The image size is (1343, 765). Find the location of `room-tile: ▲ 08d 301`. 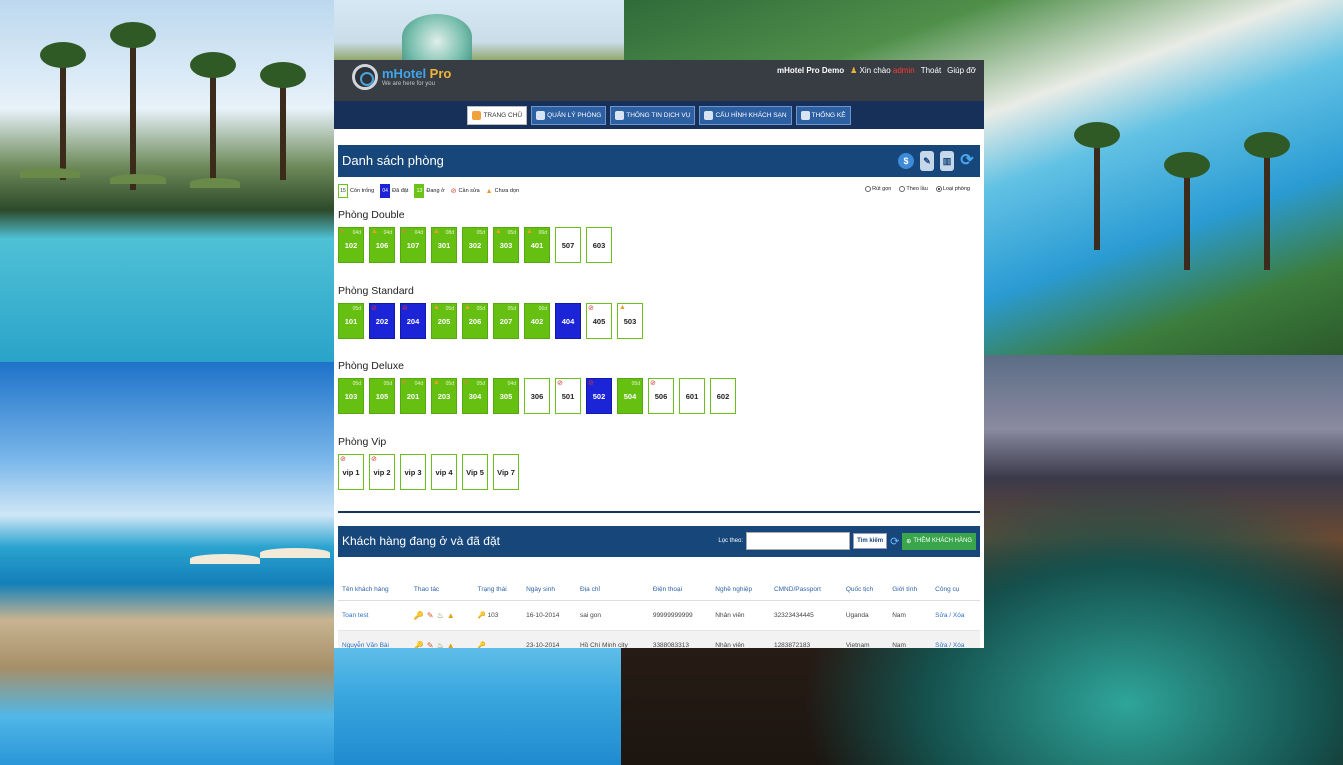

room-tile: ▲ 08d 301 is located at coordinates (444, 245).